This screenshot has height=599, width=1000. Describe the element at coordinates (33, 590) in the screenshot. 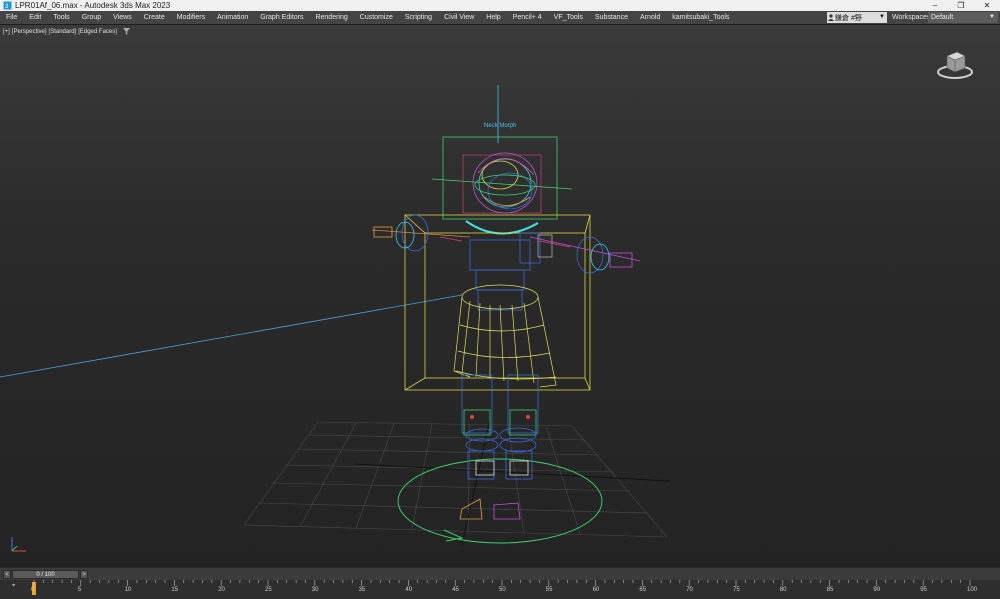

I see `track-tick-label: 0` at that location.